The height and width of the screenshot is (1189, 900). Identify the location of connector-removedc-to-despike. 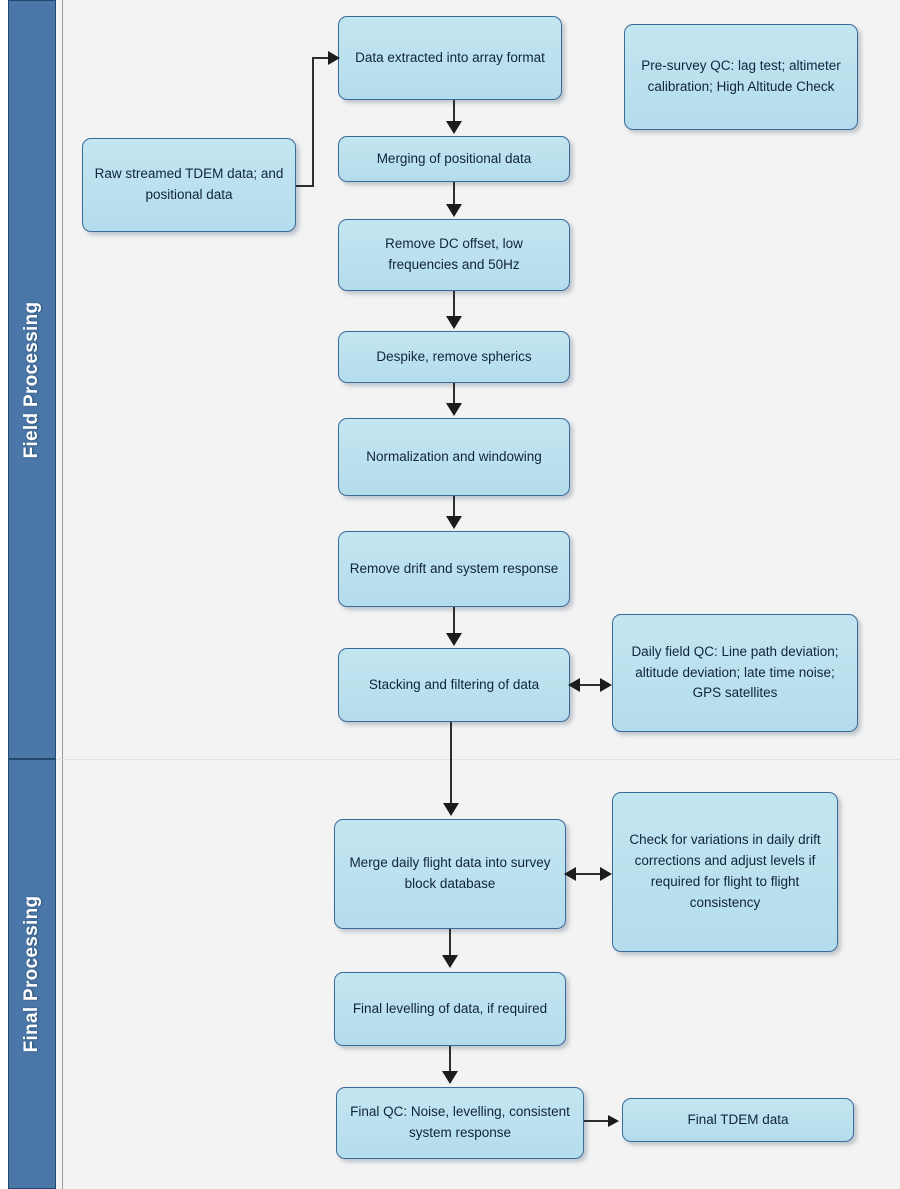
(454, 304).